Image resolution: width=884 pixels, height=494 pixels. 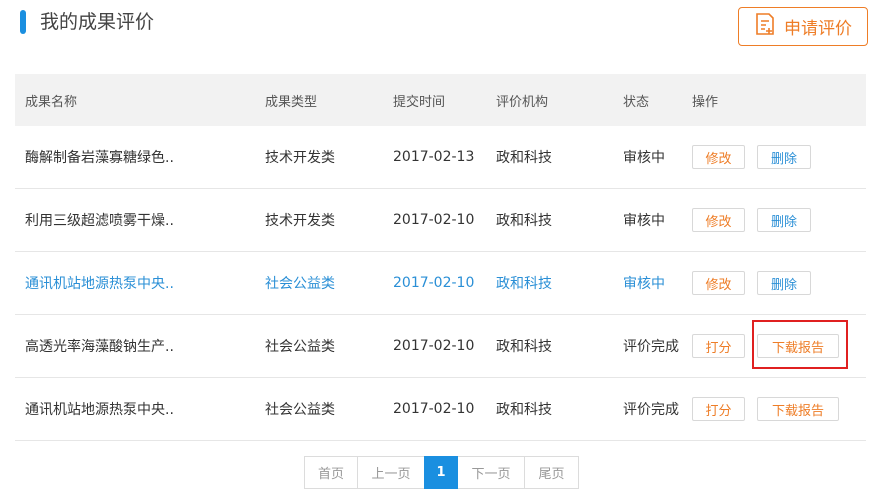 What do you see at coordinates (818, 29) in the screenshot?
I see `apply-evaluation-label: 申请评价` at bounding box center [818, 29].